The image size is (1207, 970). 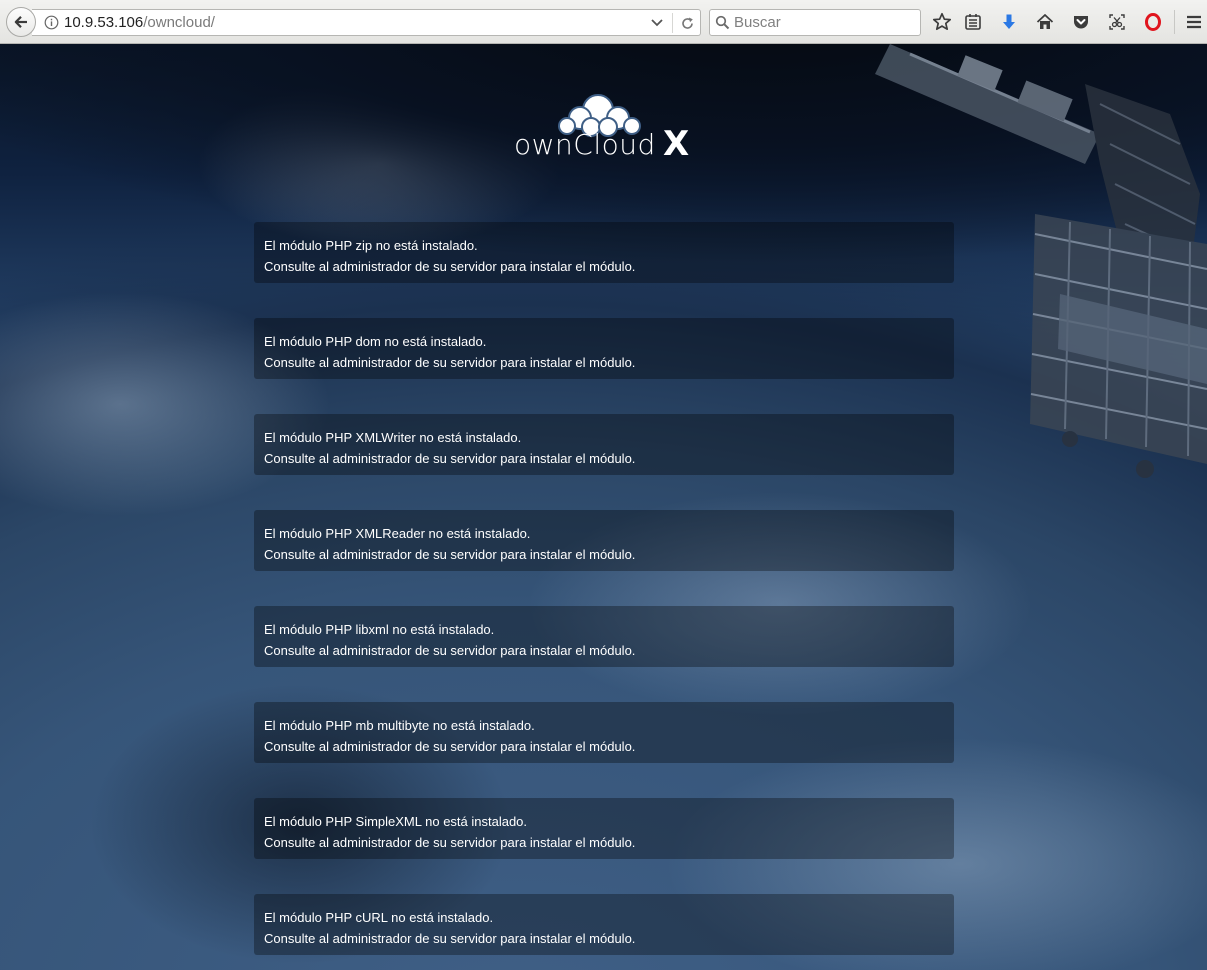 I want to click on owncloud-logo: ownCloud X, so click(x=604, y=128).